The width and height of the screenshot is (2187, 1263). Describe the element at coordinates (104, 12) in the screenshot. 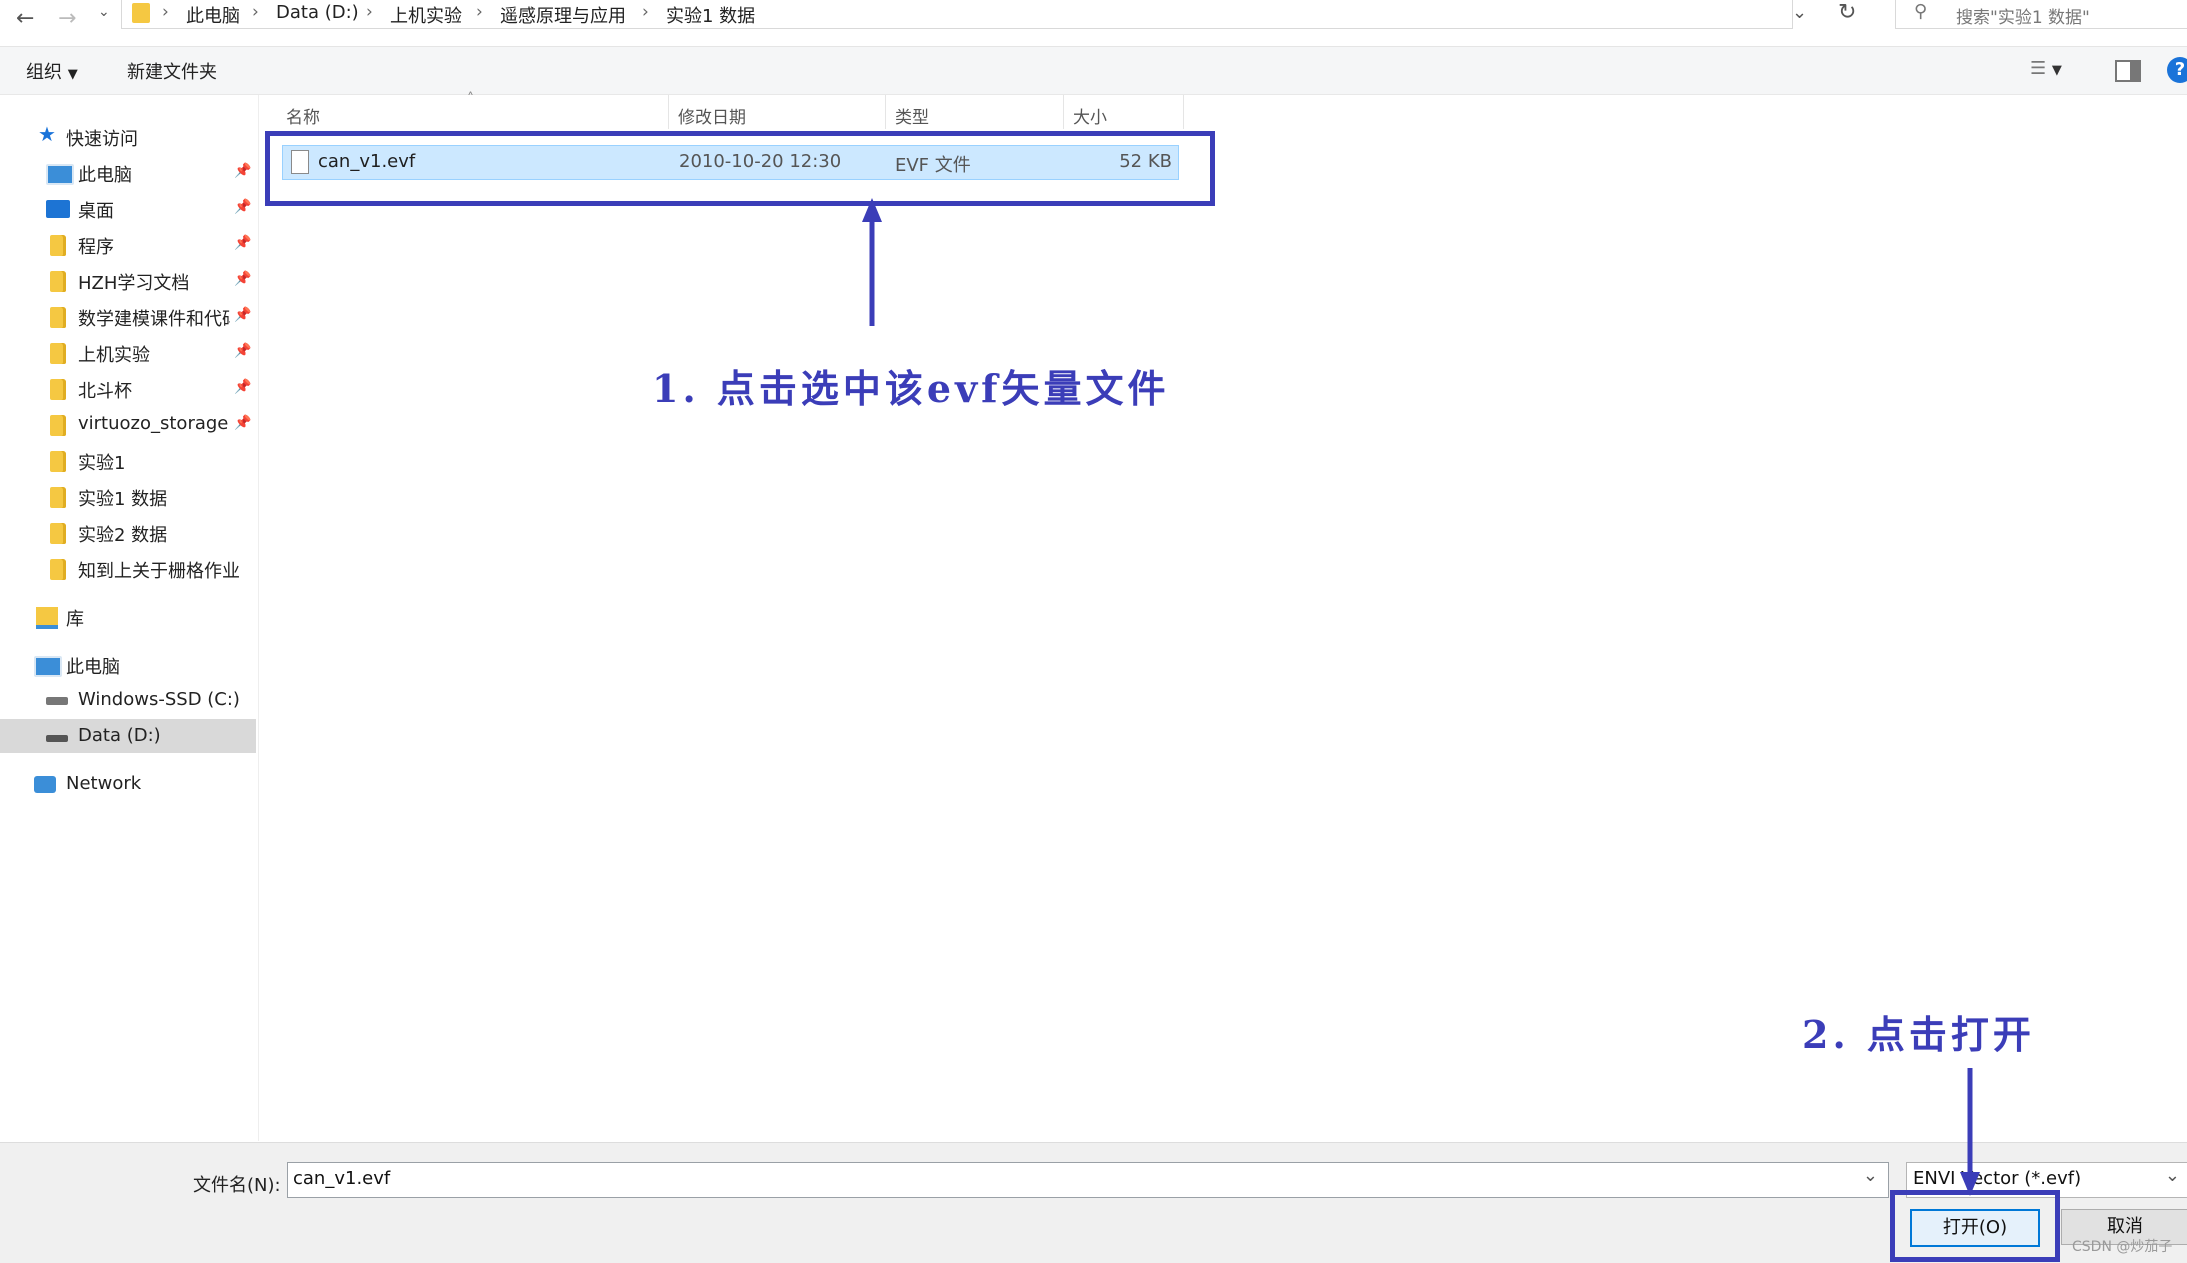

I see `recent-locations-chevron-icon: ⌄` at that location.